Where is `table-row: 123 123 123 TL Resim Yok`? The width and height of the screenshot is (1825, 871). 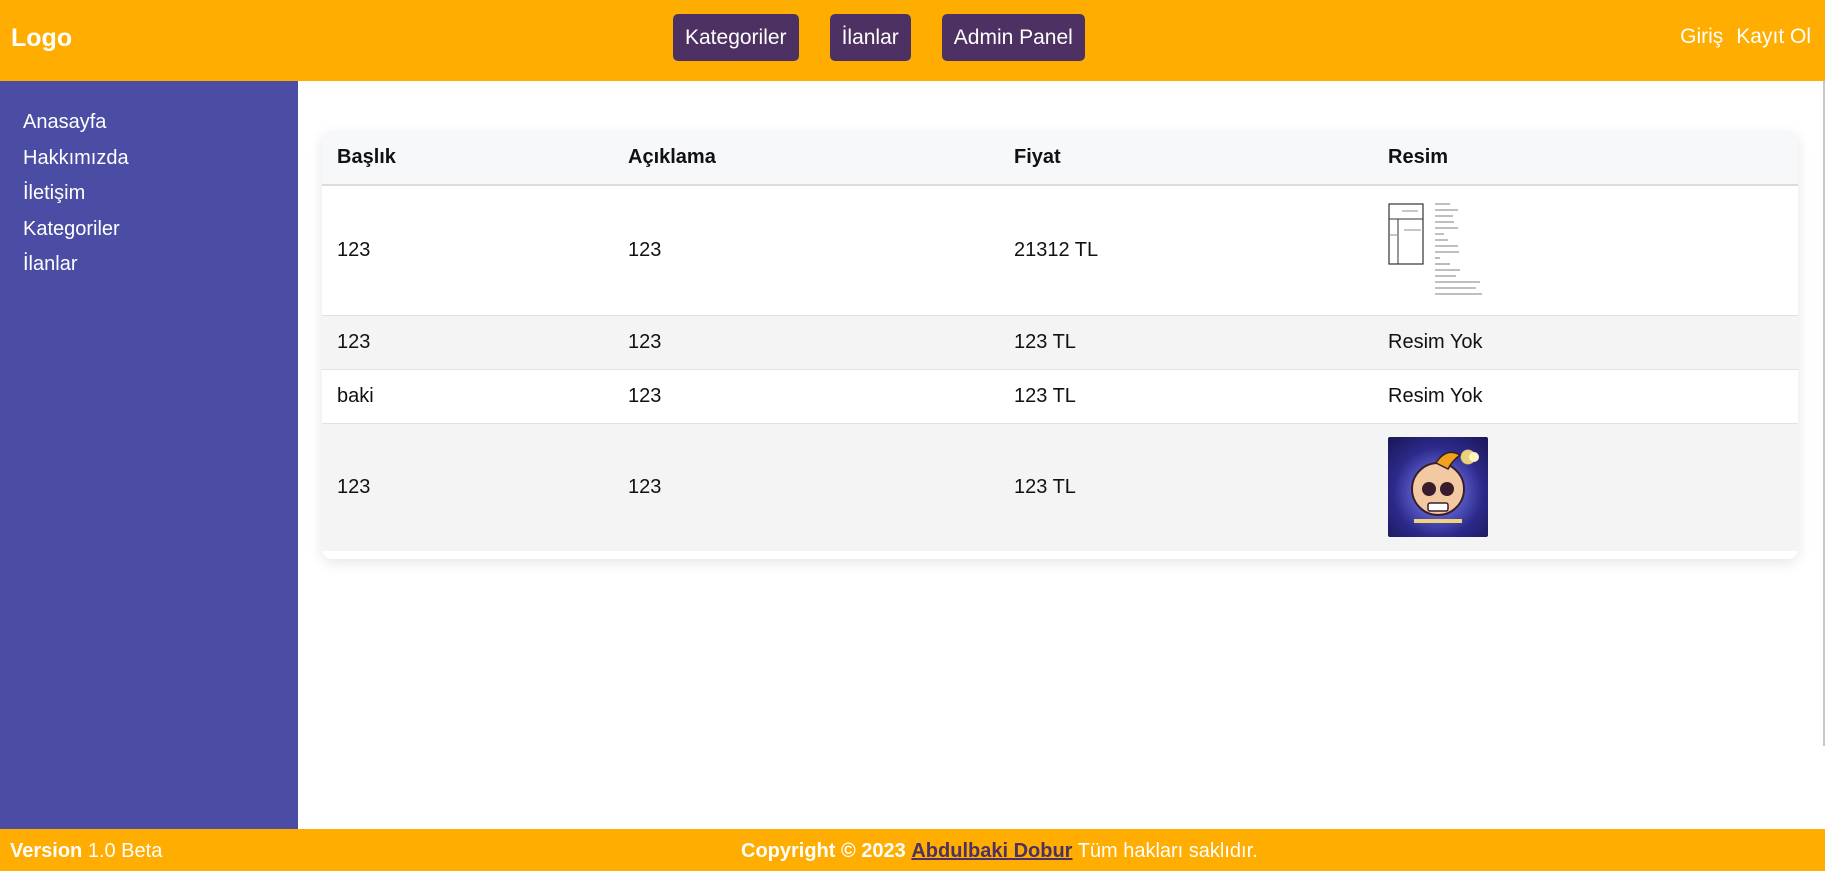
table-row: 123 123 123 TL Resim Yok is located at coordinates (1060, 342).